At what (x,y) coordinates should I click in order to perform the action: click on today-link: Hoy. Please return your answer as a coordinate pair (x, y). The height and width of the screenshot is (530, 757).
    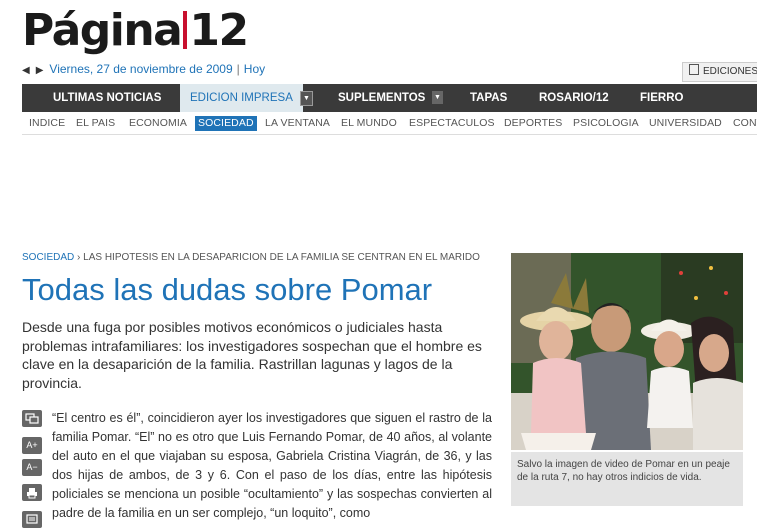
    Looking at the image, I should click on (254, 69).